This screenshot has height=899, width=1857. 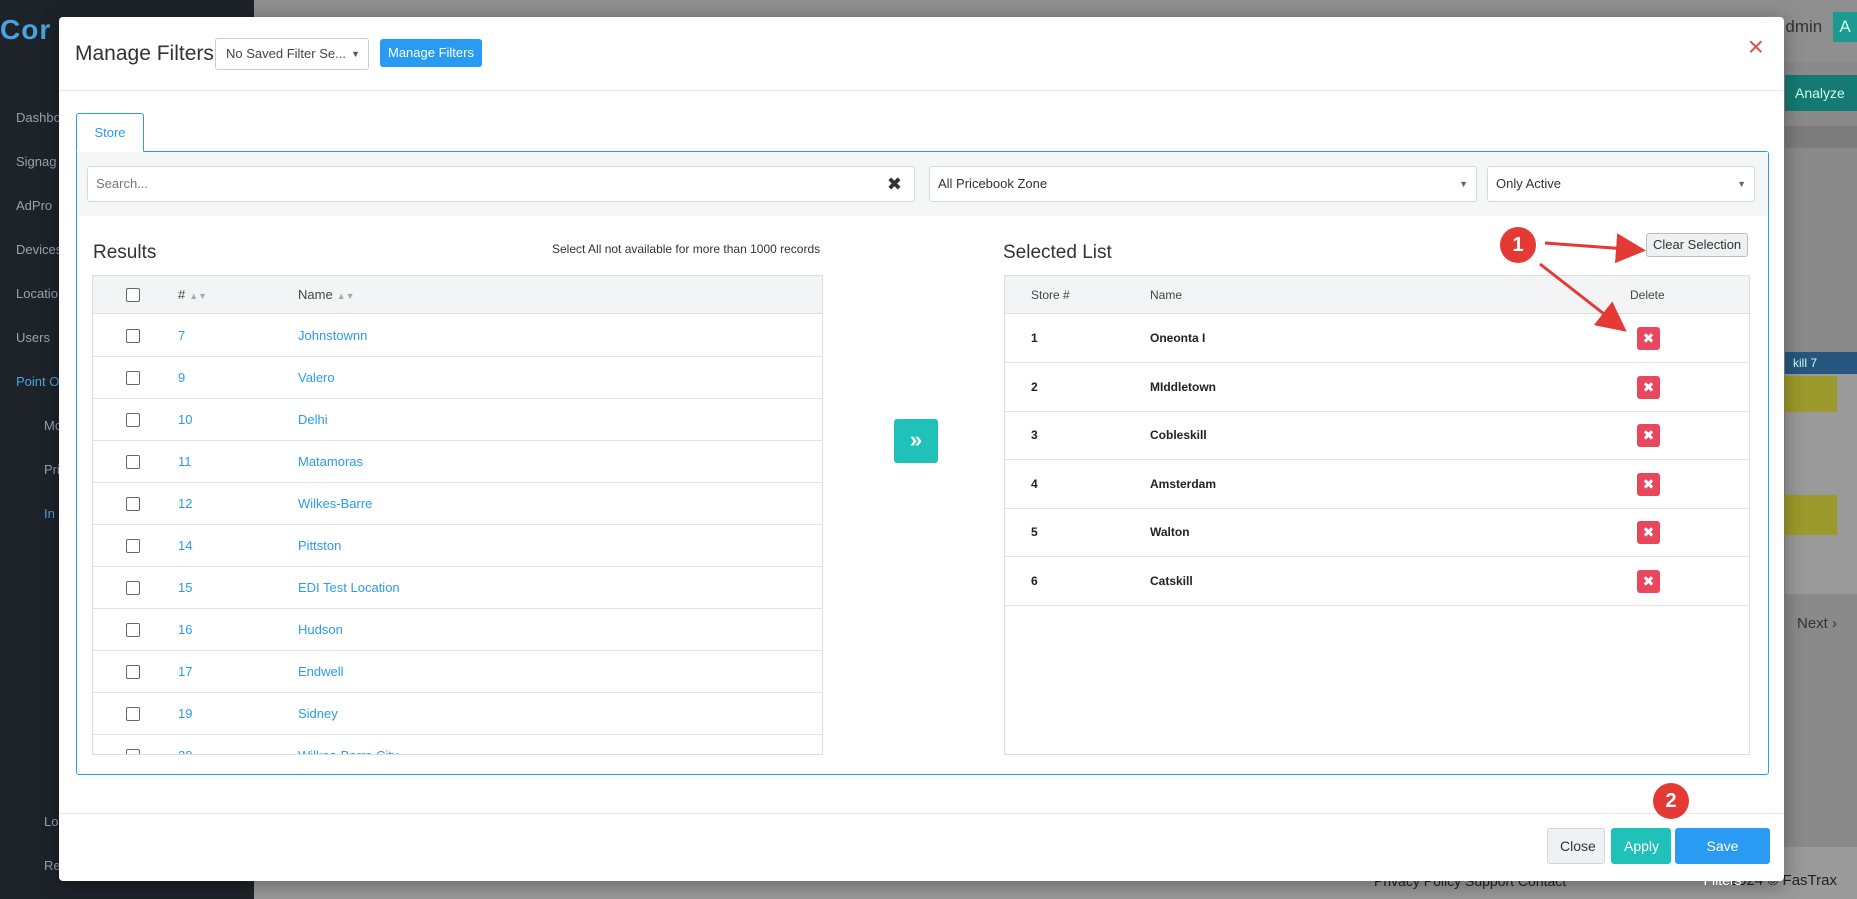 I want to click on annotation-arrow-to-delete, so click(x=1583, y=297).